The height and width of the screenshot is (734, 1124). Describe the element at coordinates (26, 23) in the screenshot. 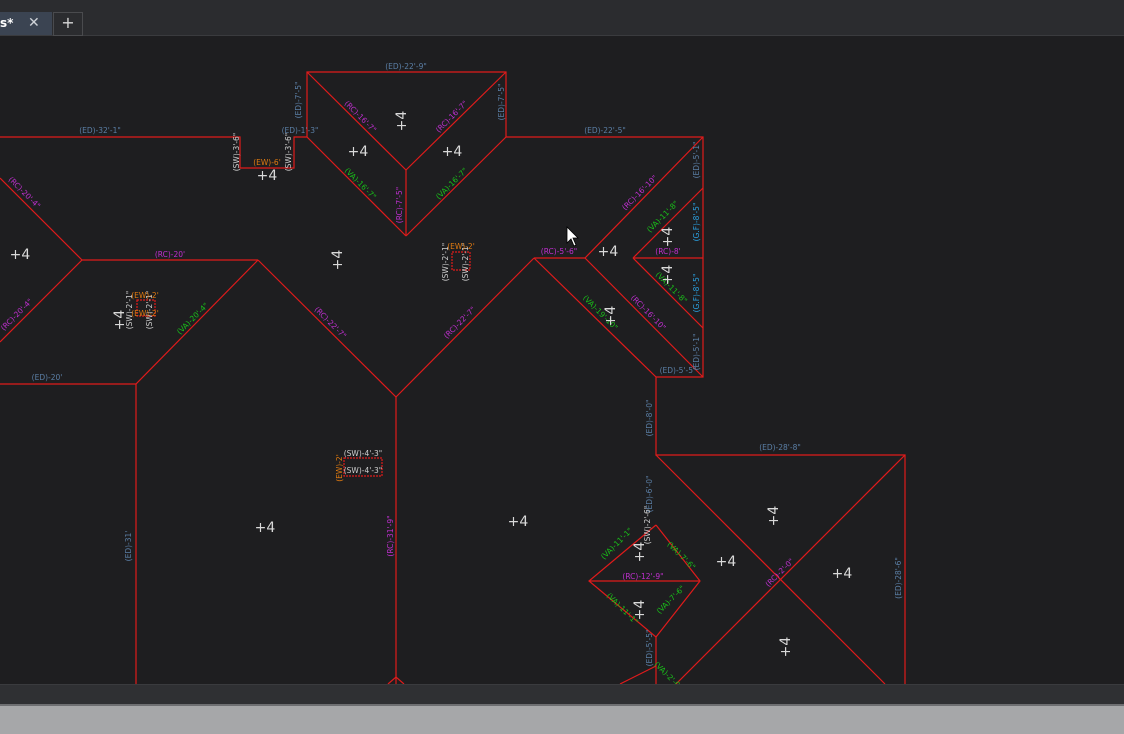

I see `tab-drawing: s* ✕` at that location.